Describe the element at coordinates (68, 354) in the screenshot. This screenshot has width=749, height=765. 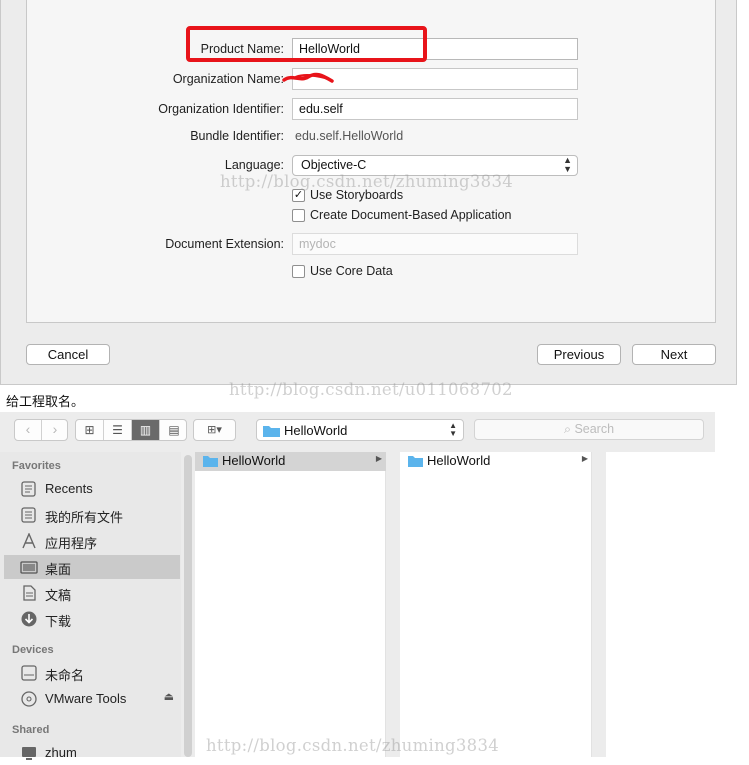
I see `cancel-button: Cancel` at that location.